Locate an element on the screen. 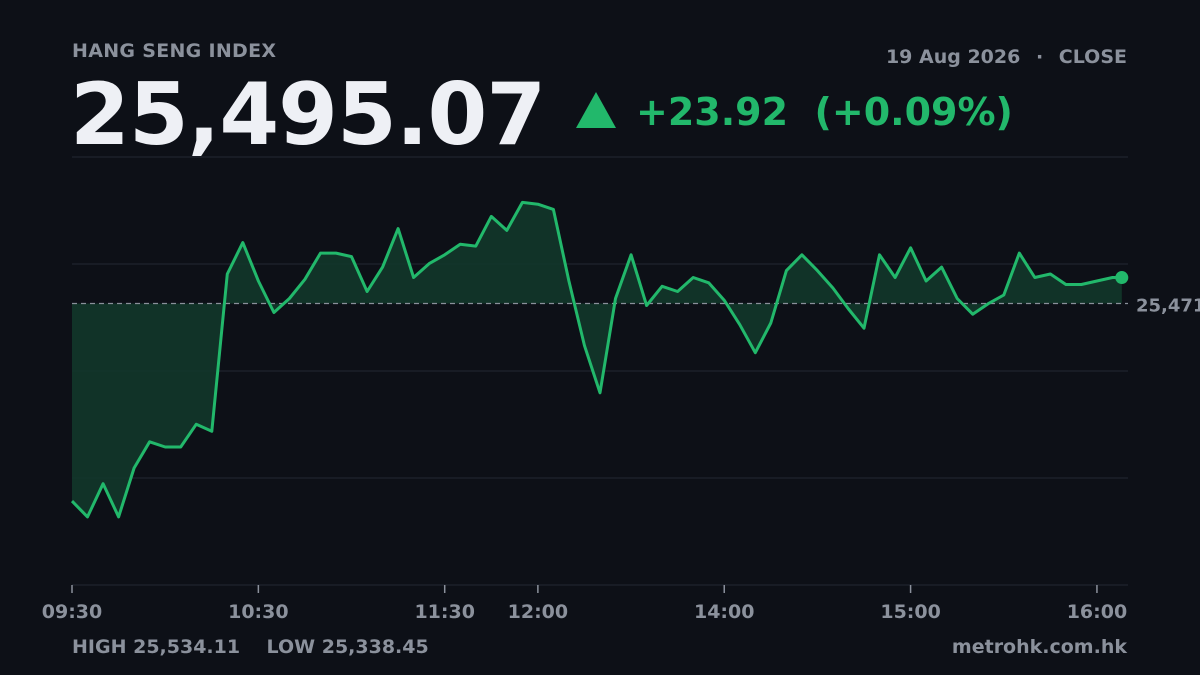 Image resolution: width=1200 pixels, height=675 pixels. x-tick-label: 10:30 is located at coordinates (258, 612).